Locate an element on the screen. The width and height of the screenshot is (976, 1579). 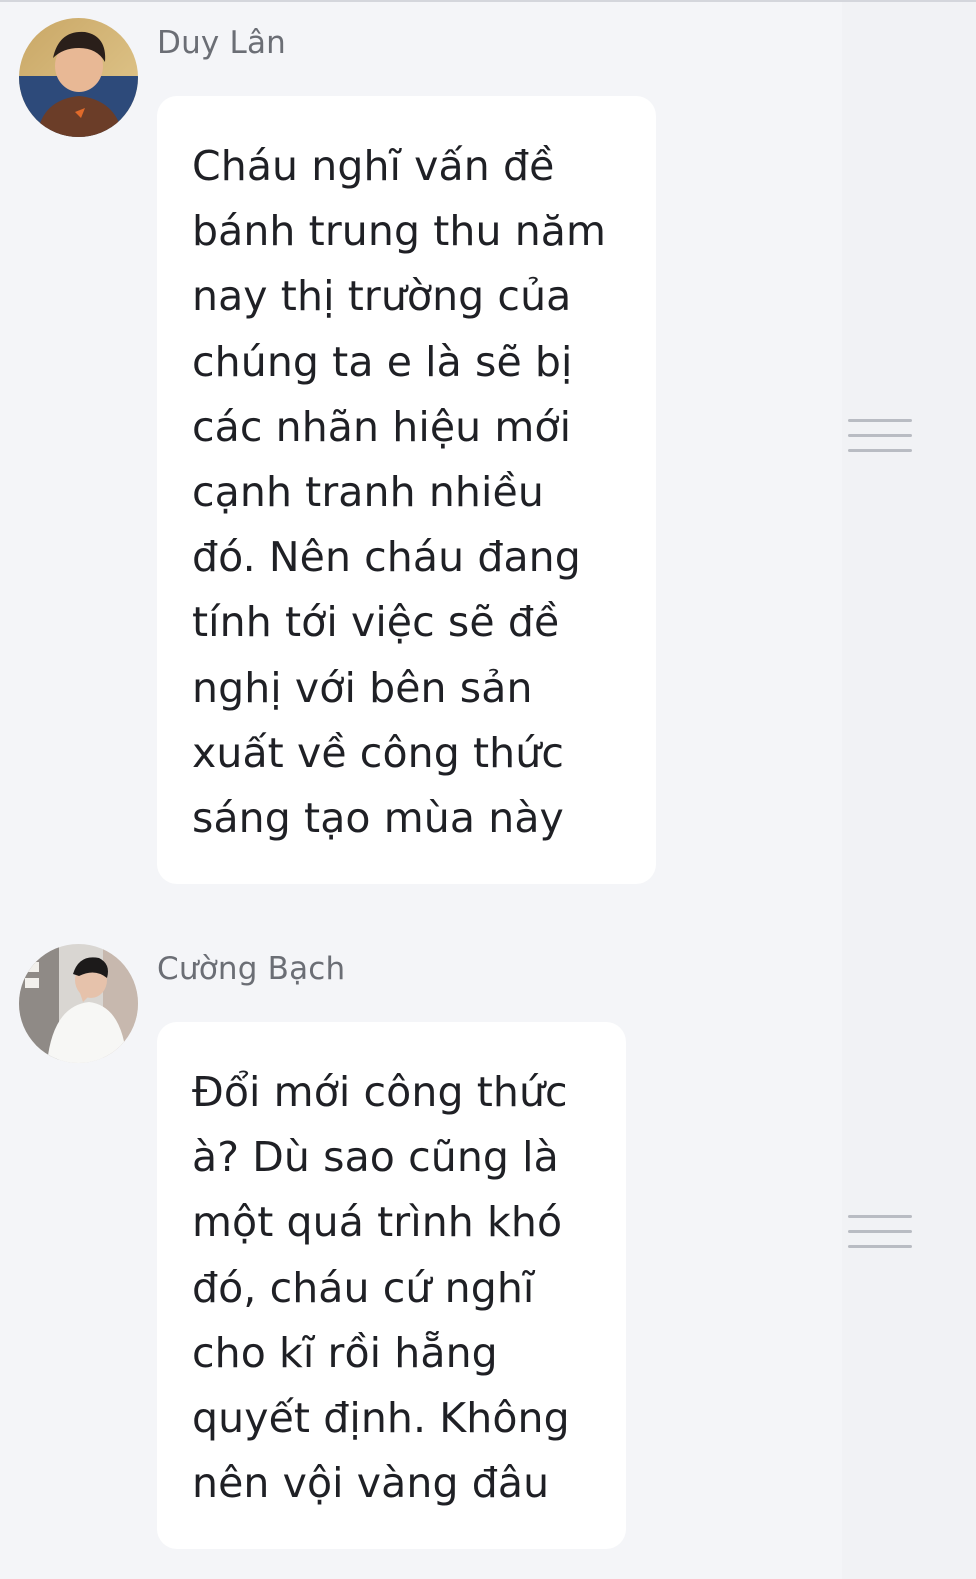
right-side-panel is located at coordinates (909, 790).